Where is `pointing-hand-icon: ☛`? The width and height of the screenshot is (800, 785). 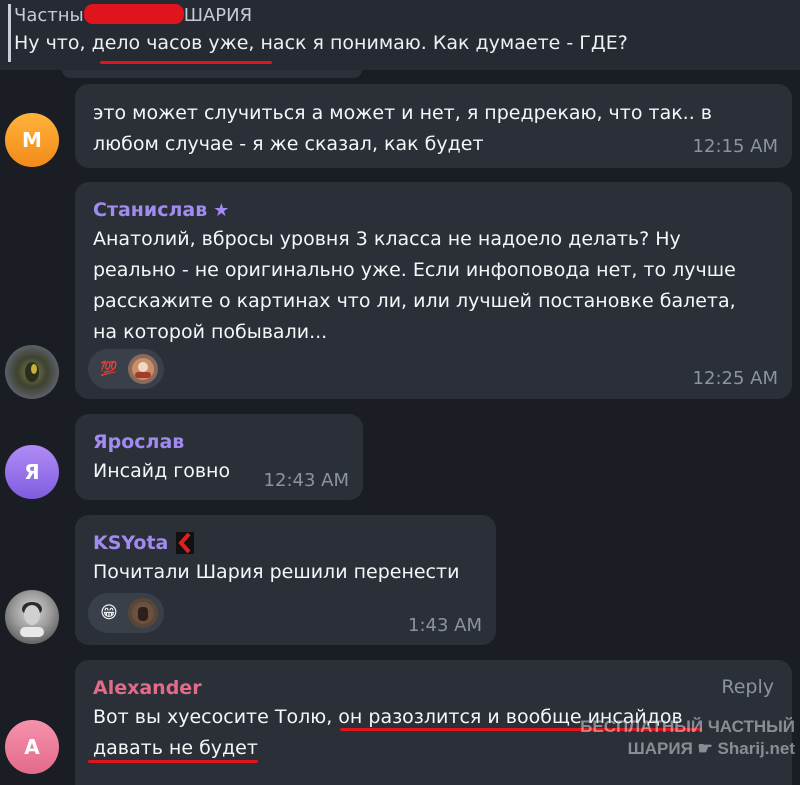 pointing-hand-icon: ☛ is located at coordinates (705, 748).